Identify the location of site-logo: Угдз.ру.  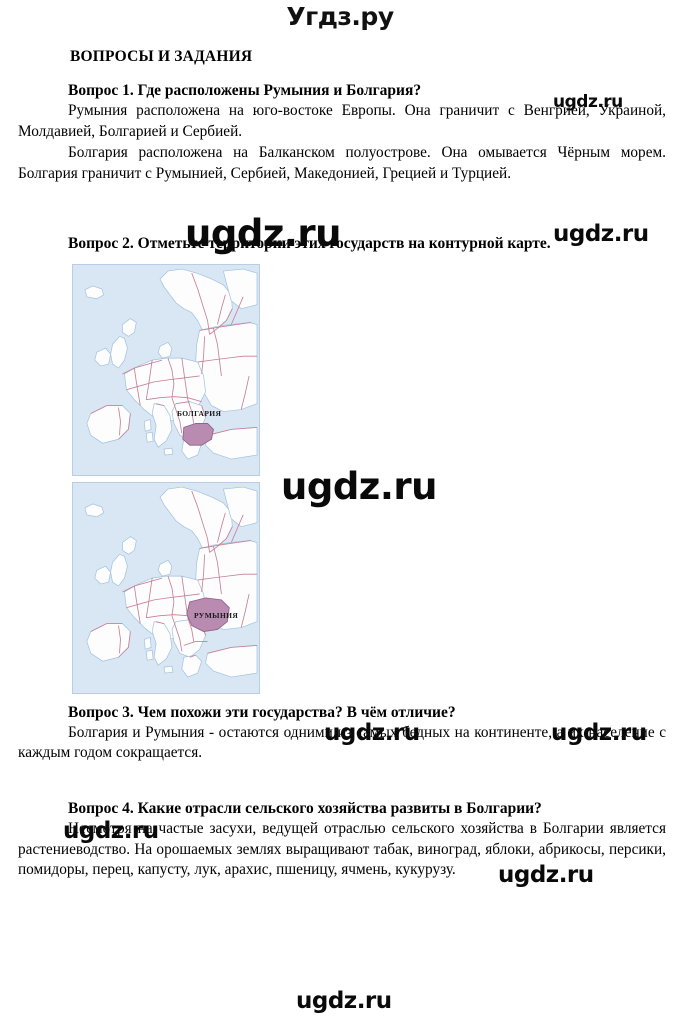
(340, 16).